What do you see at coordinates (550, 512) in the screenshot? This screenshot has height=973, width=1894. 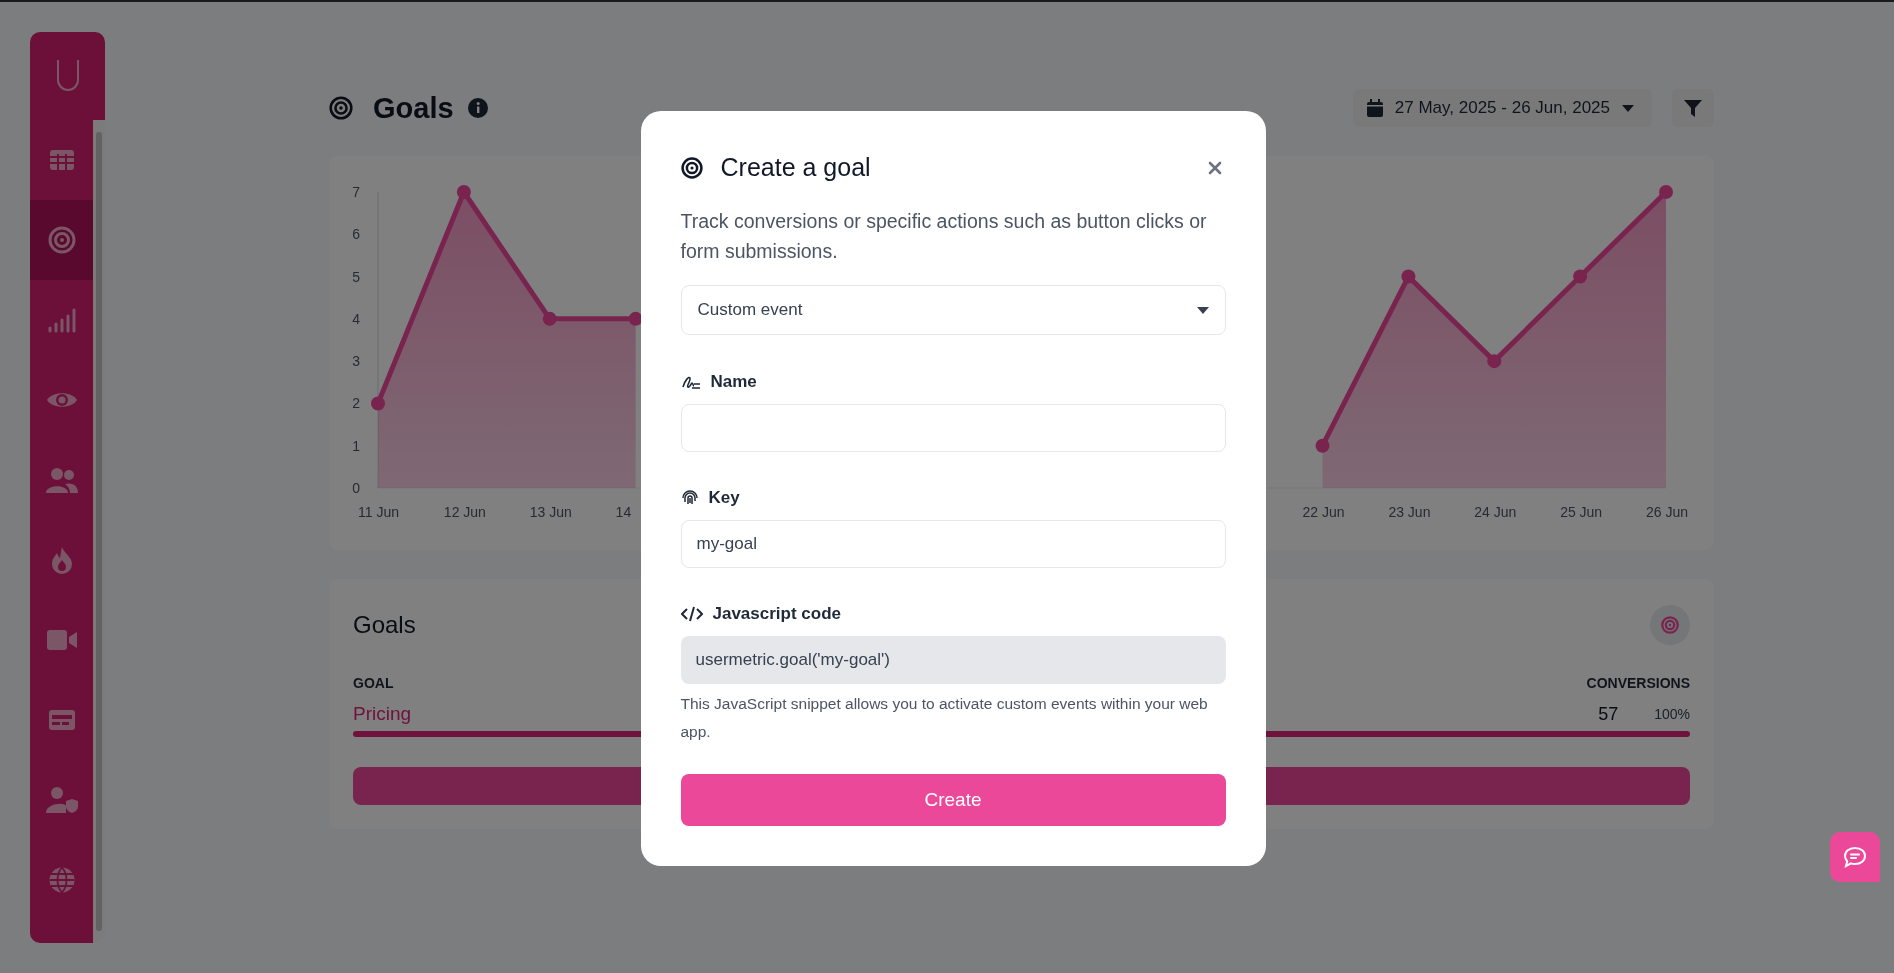 I see `x-axis-label: 13 Jun` at bounding box center [550, 512].